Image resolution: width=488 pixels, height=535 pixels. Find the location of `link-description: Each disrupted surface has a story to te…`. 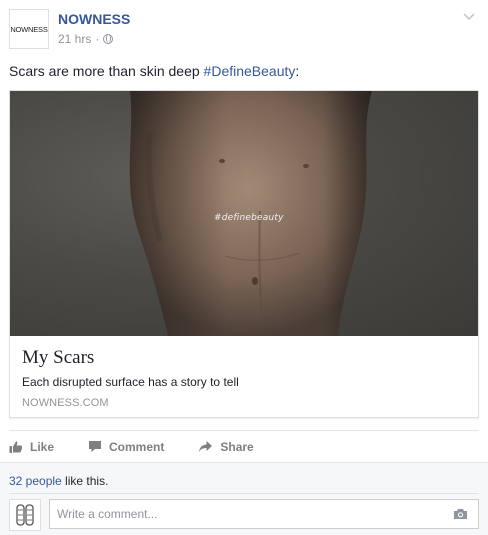

link-description: Each disrupted surface has a story to te… is located at coordinates (130, 382).